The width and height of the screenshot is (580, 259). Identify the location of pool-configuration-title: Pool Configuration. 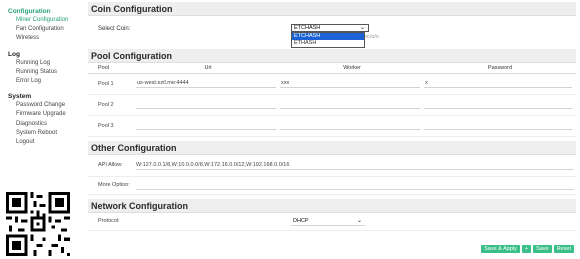
(332, 56).